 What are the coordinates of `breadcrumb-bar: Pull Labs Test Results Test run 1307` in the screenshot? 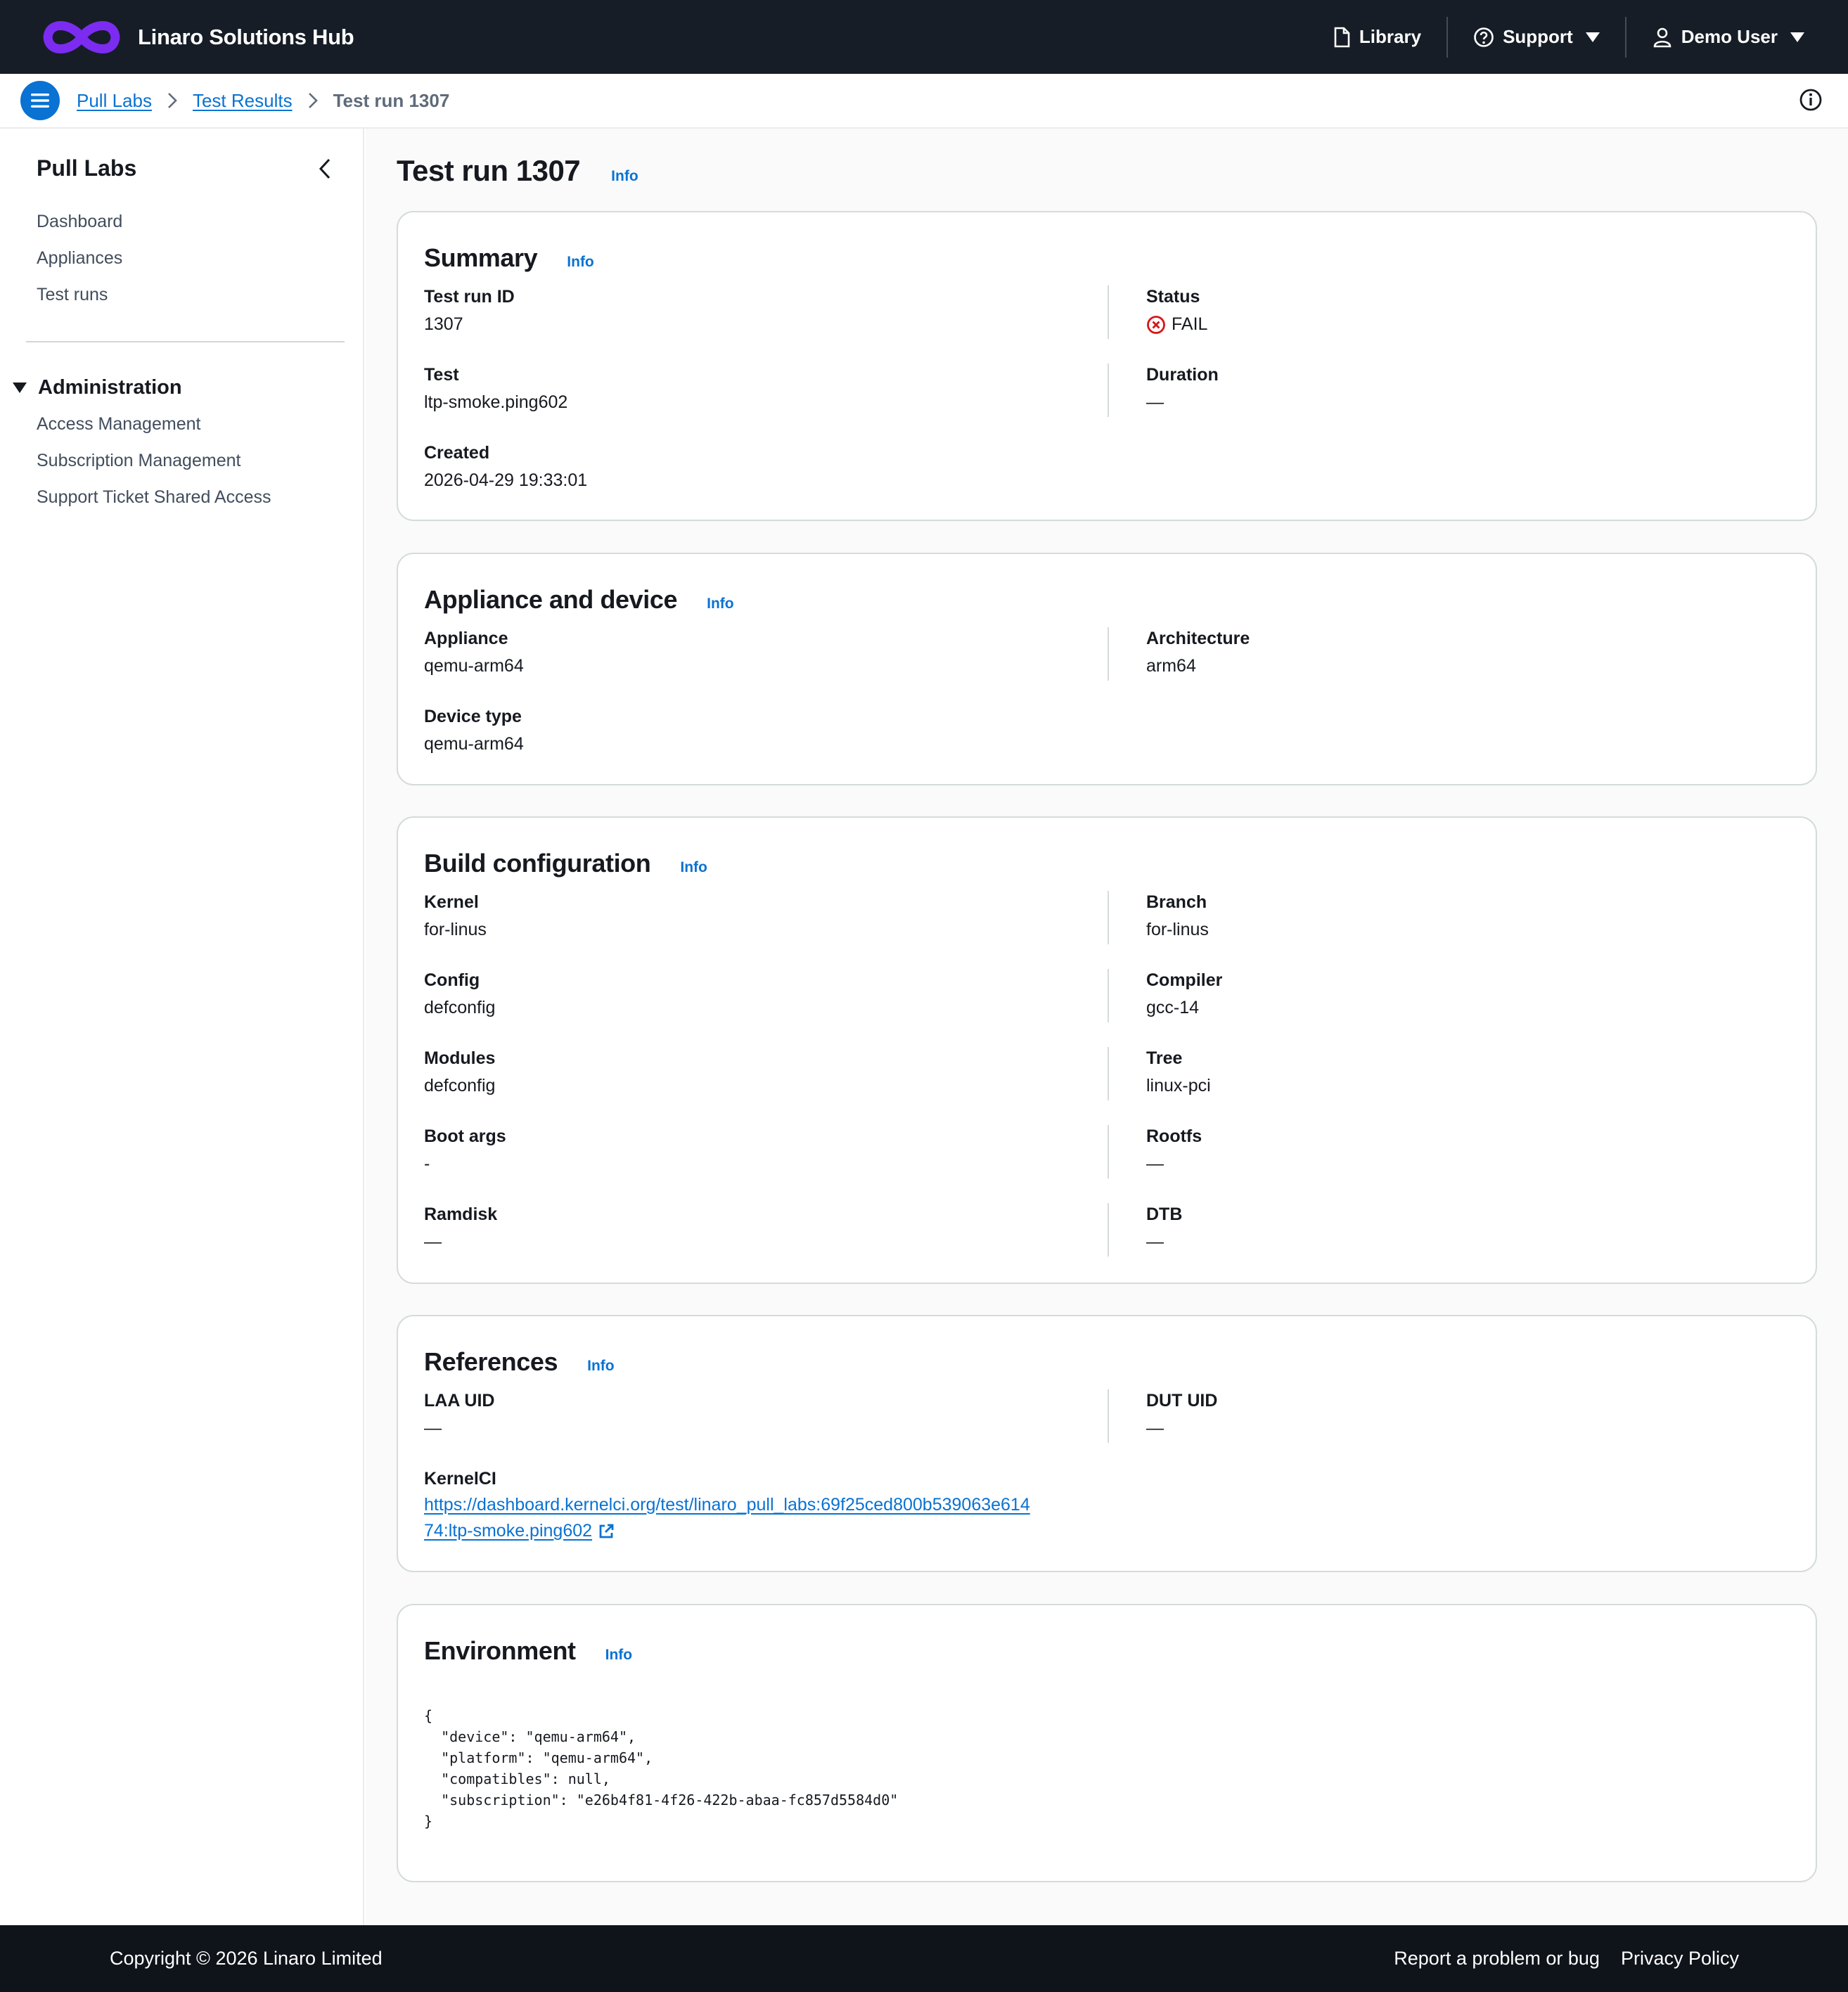 It's located at (924, 101).